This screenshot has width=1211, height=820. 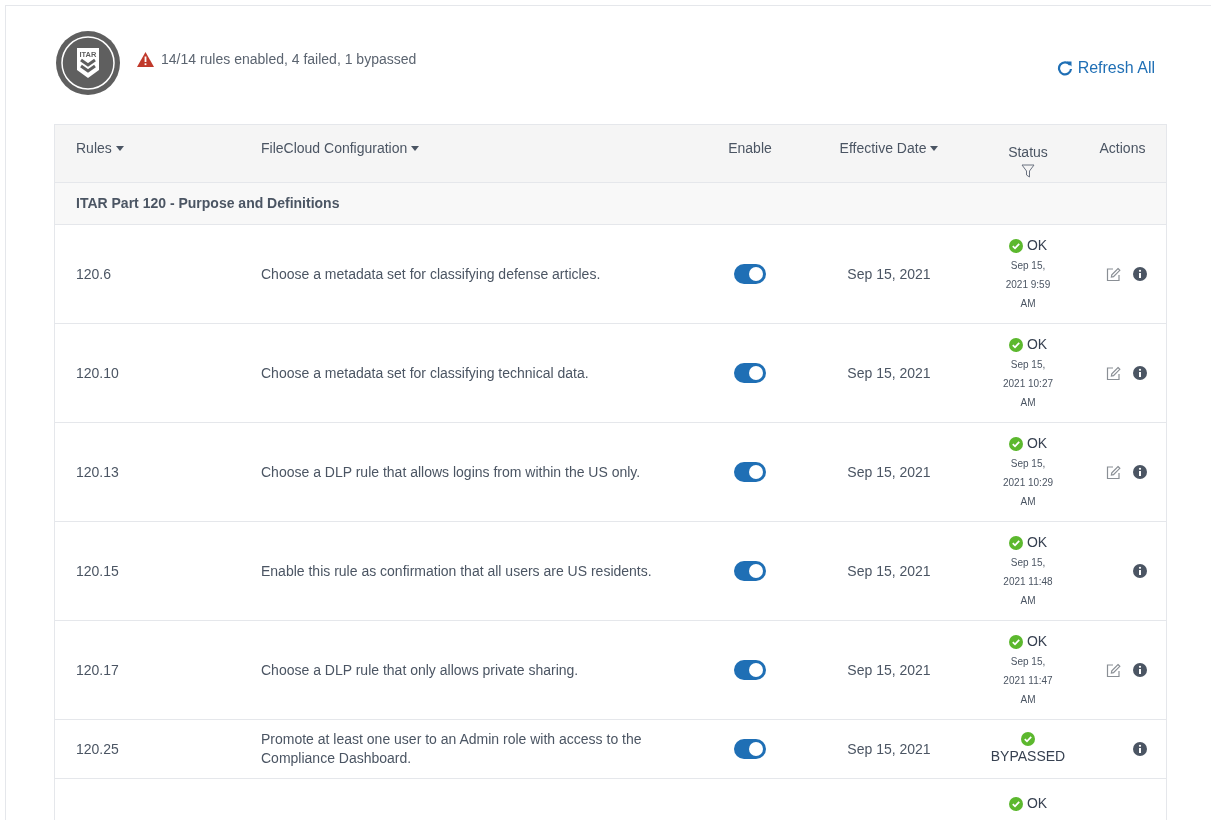 I want to click on column-header: Effective Date, so click(x=889, y=148).